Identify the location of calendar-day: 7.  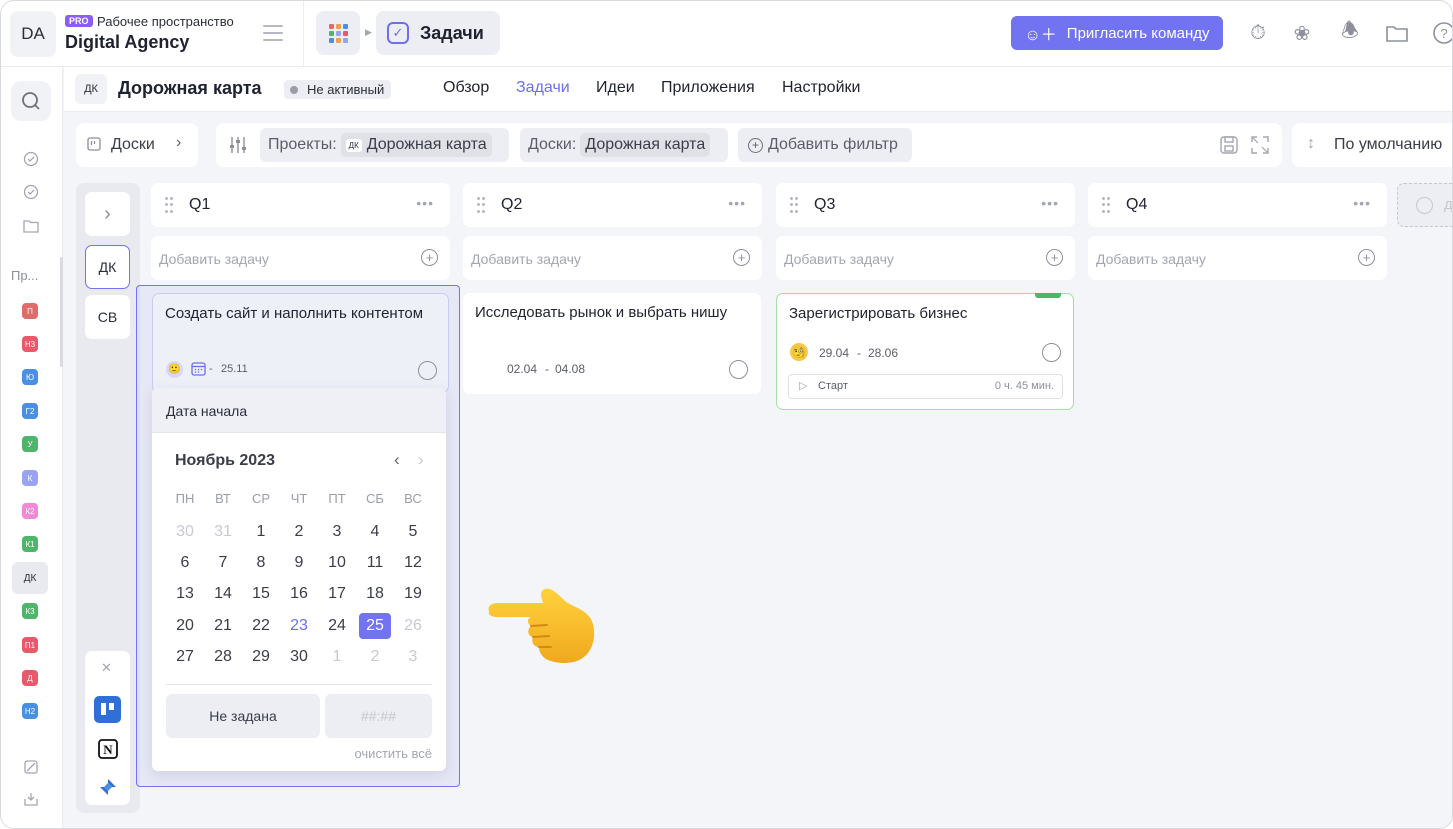
(223, 563).